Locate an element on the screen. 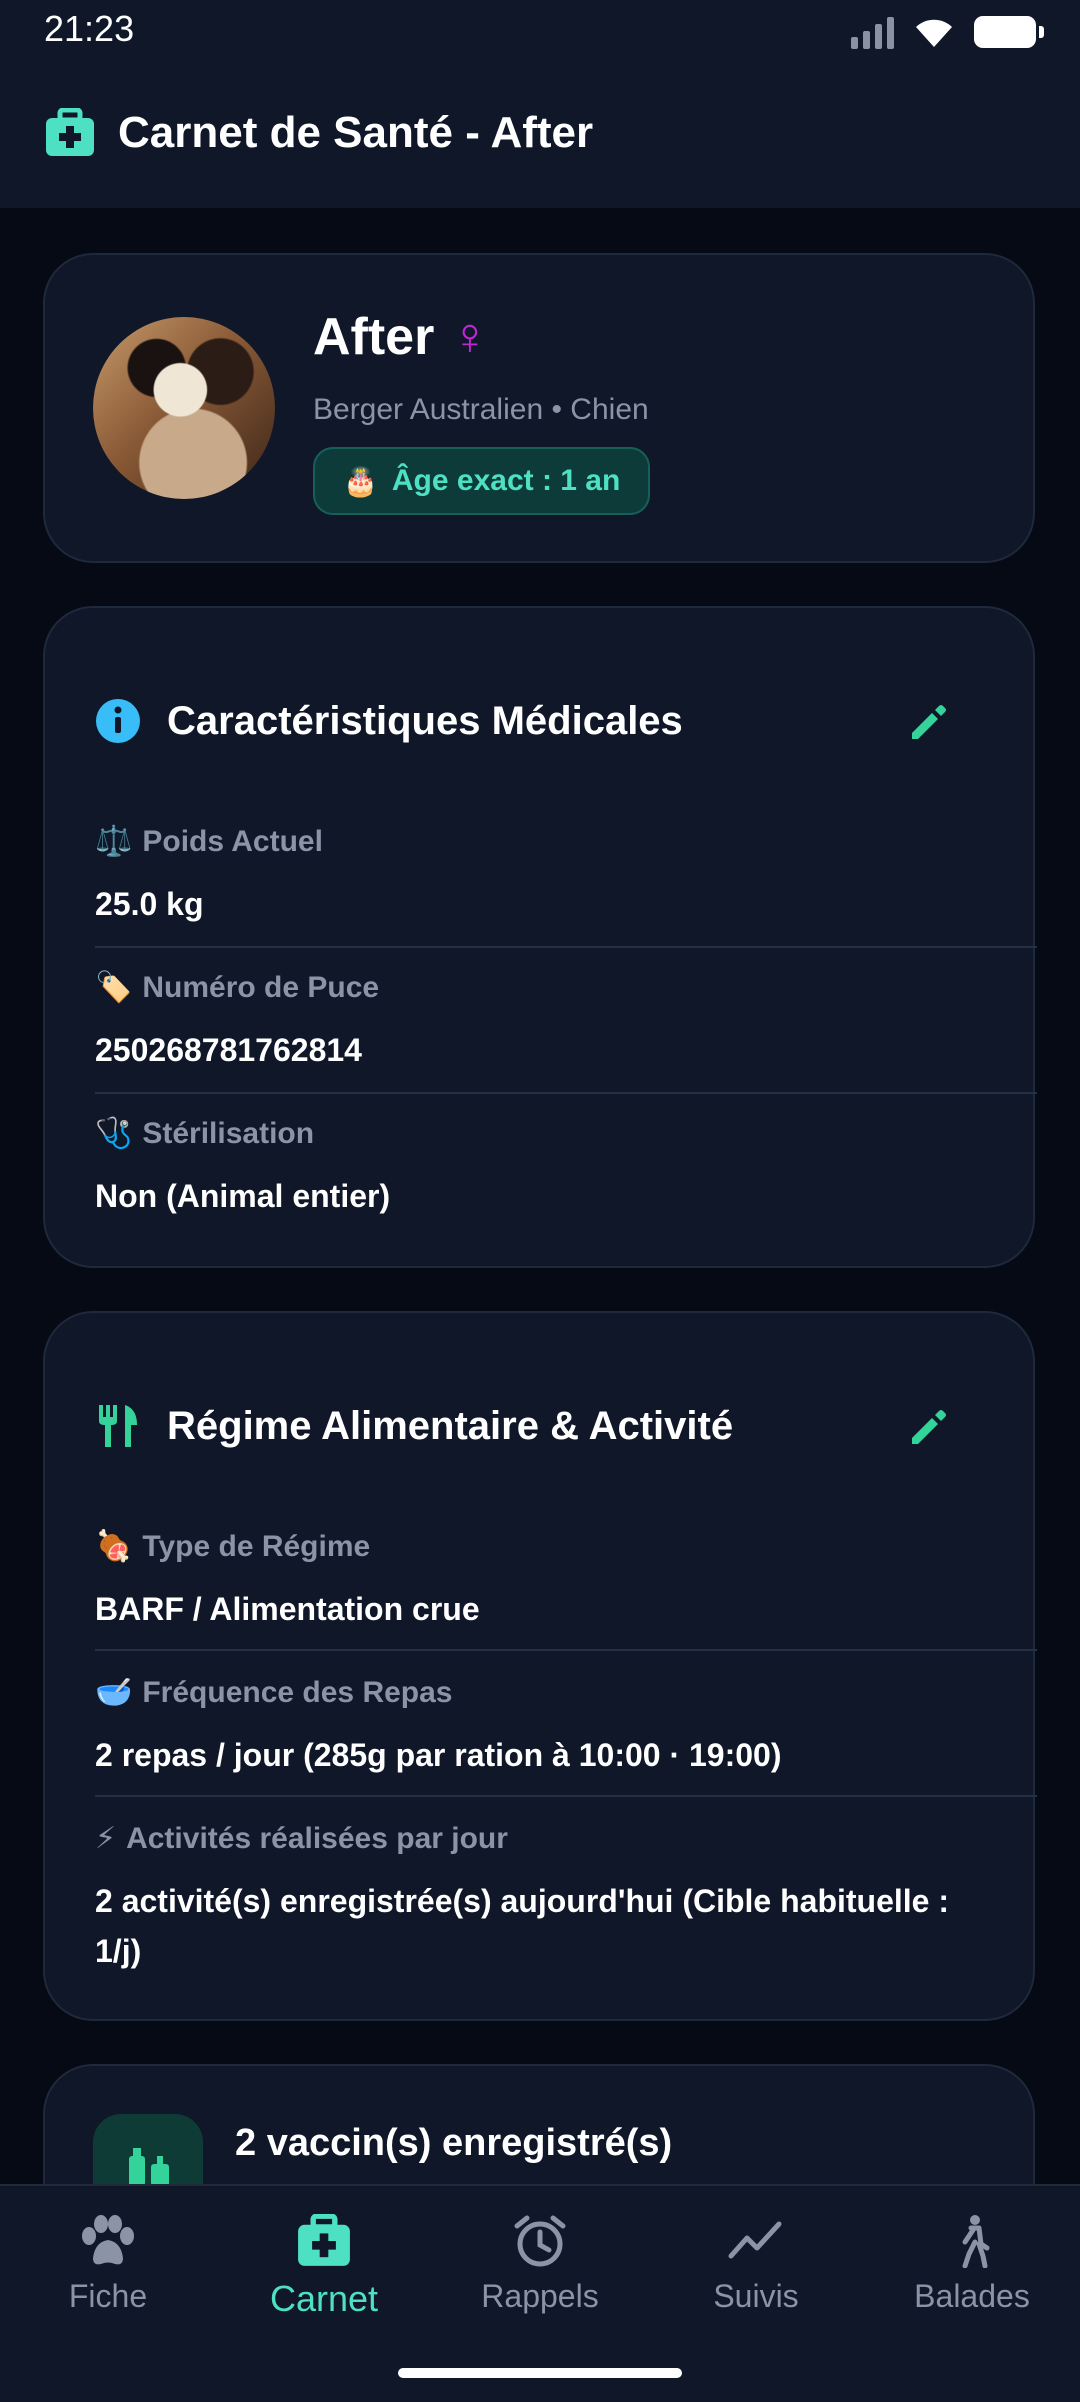  edit-medical-button is located at coordinates (928, 723).